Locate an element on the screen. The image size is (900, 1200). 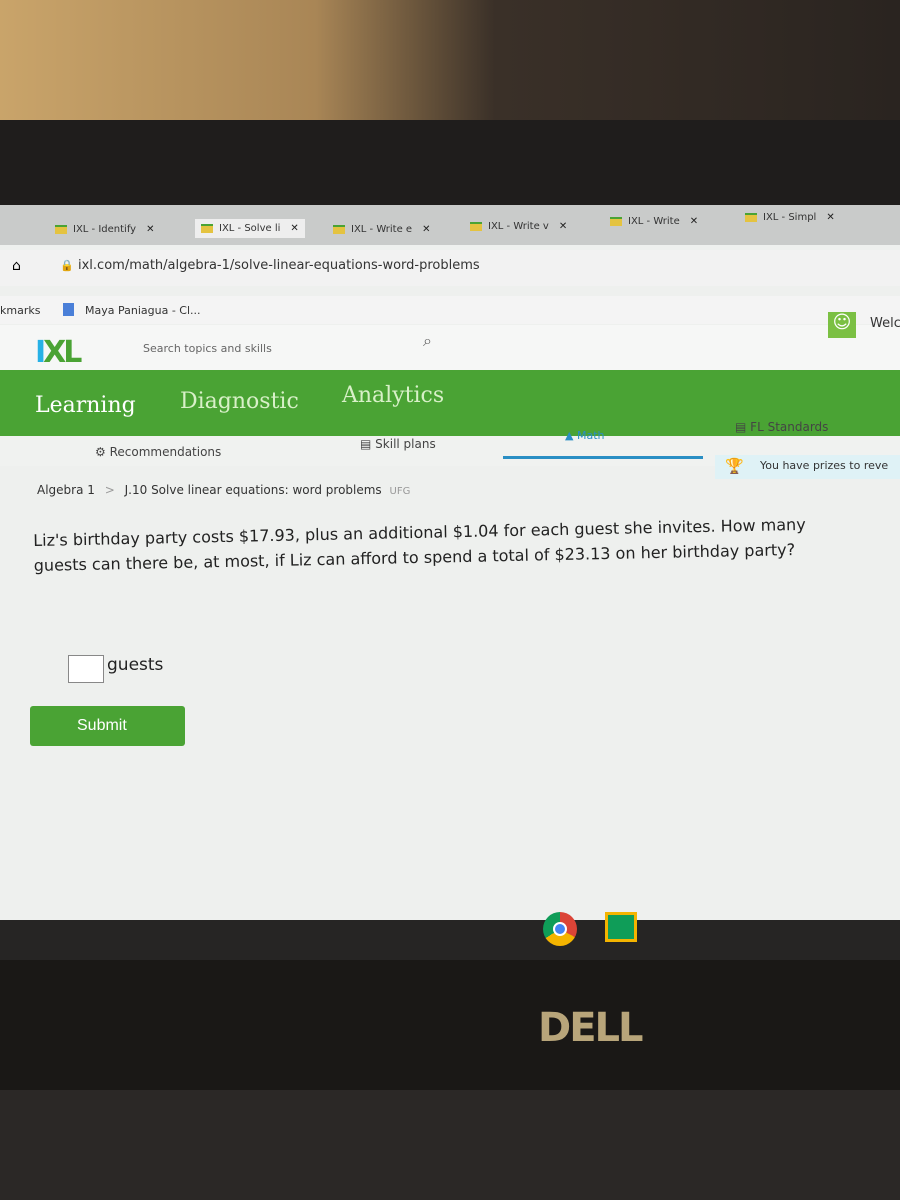
tab-active: IXL - Solve li ✕ is located at coordinates (250, 228).